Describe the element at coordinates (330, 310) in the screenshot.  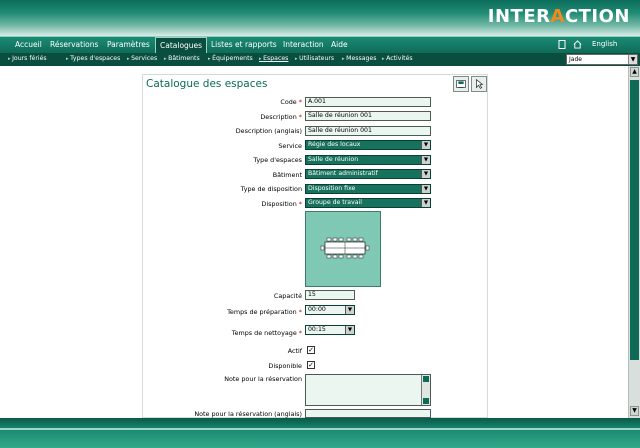
I see `temps-preparation-select: 00:00 ▼` at that location.